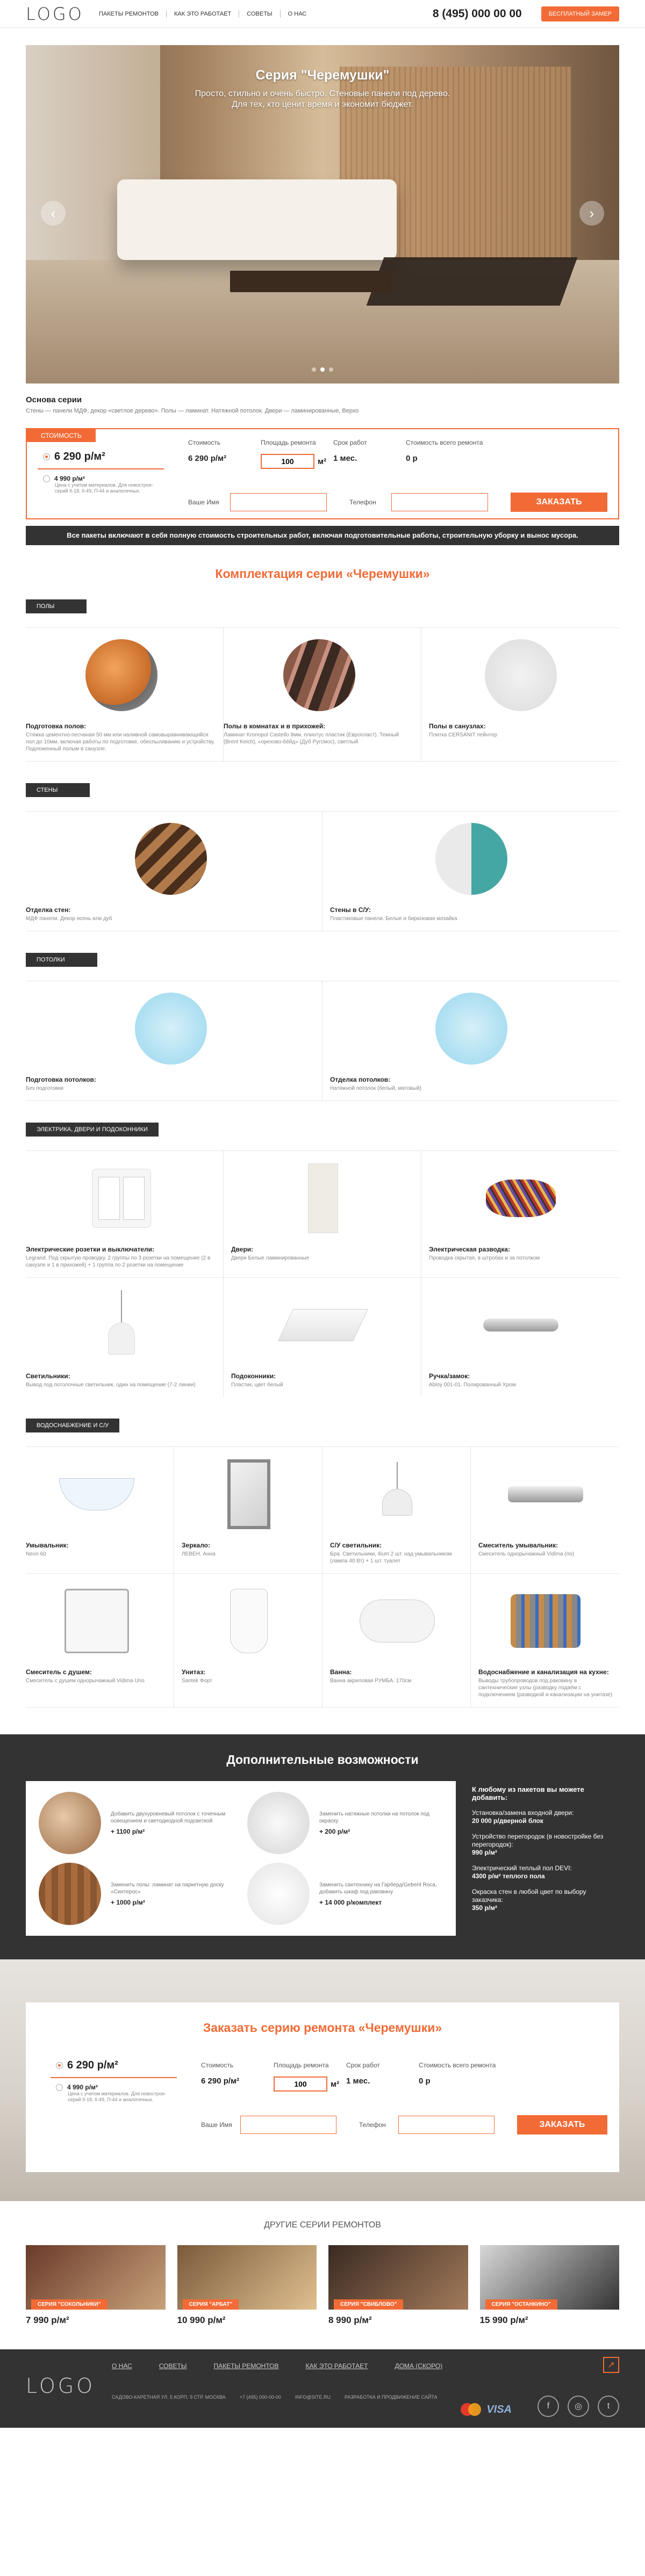  Describe the element at coordinates (104, 485) in the screenshot. I see `price-note-1: Цена с учетом материалов. Для новострое-` at that location.